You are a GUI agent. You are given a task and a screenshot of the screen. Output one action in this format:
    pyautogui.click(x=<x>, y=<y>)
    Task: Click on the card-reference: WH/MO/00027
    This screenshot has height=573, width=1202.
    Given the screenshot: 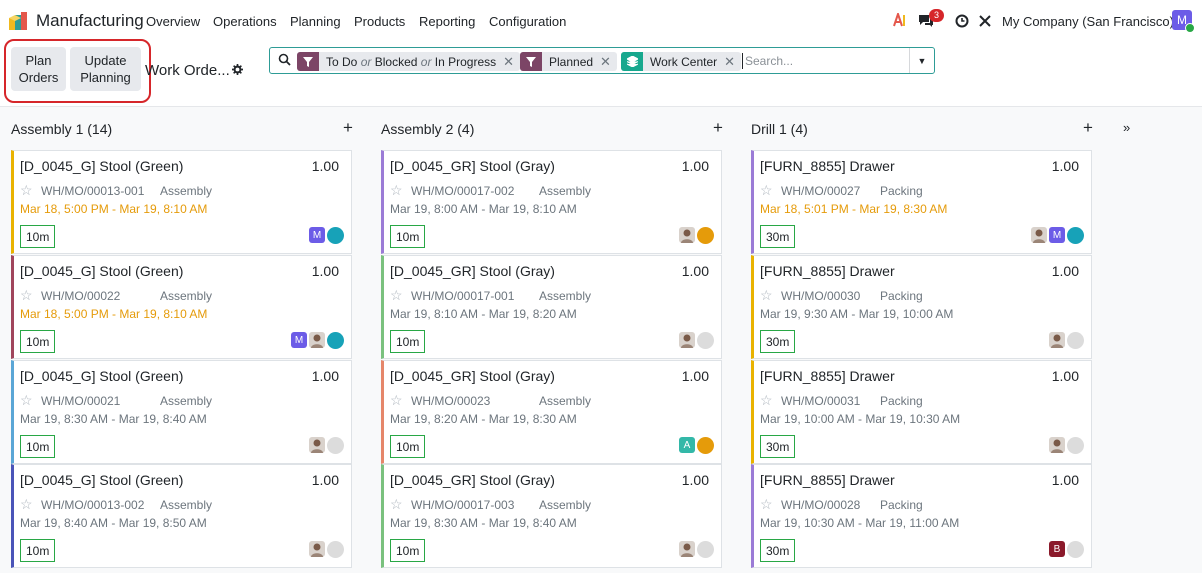 What is the action you would take?
    pyautogui.click(x=821, y=191)
    